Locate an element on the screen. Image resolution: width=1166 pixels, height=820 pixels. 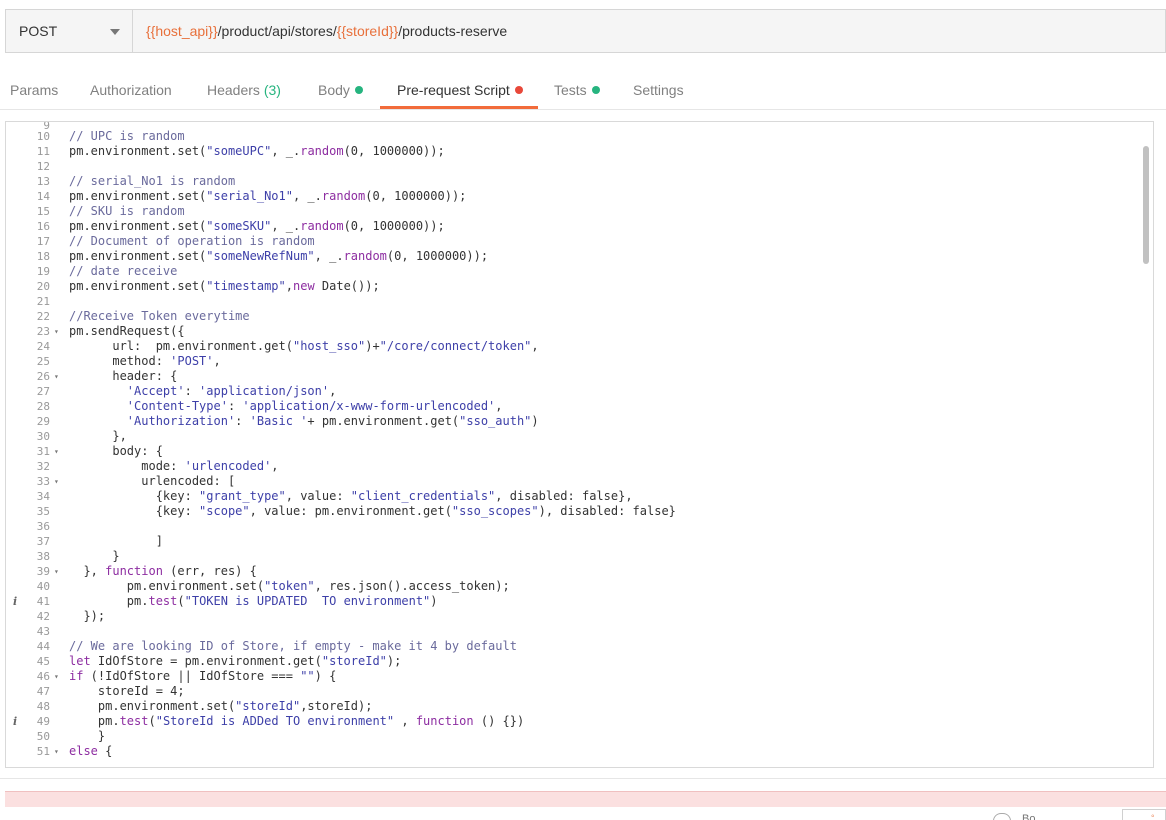
status-indicator-icon: ◦ is located at coordinates (1153, 815).